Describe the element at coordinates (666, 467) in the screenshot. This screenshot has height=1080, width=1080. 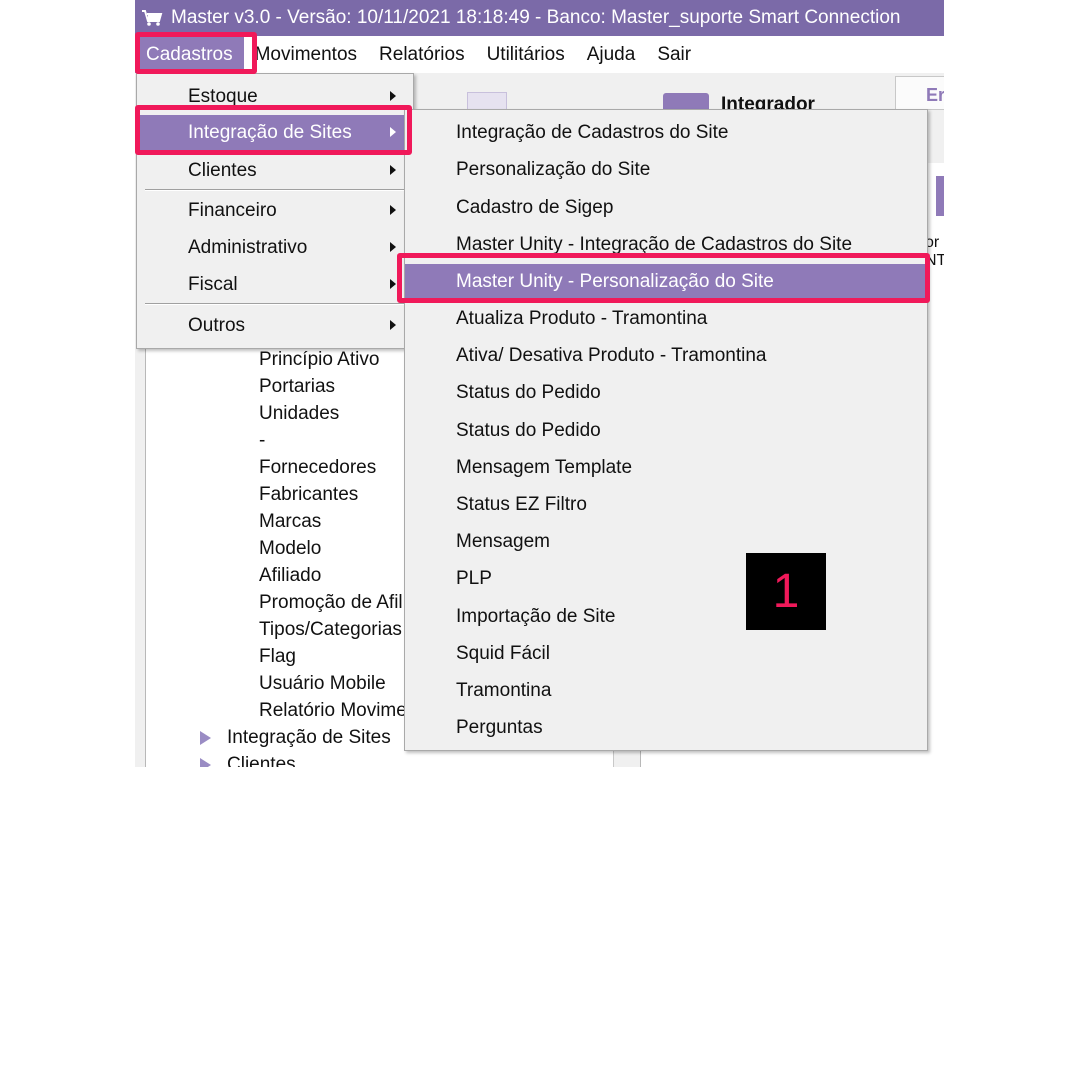
I see `submenu-item: Mensagem Template` at that location.